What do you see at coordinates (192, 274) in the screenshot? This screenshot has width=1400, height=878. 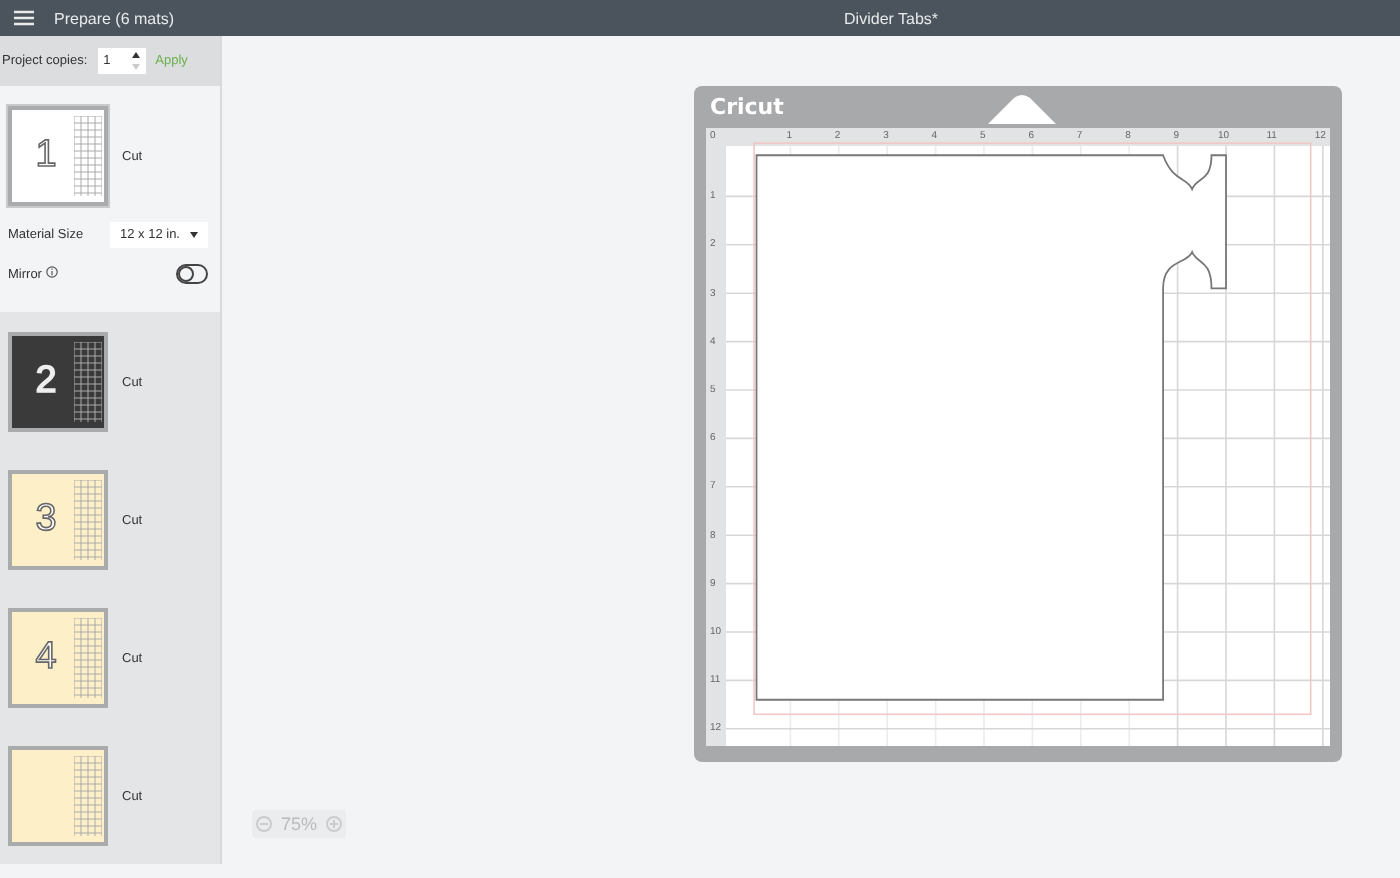 I see `mirror-toggle` at bounding box center [192, 274].